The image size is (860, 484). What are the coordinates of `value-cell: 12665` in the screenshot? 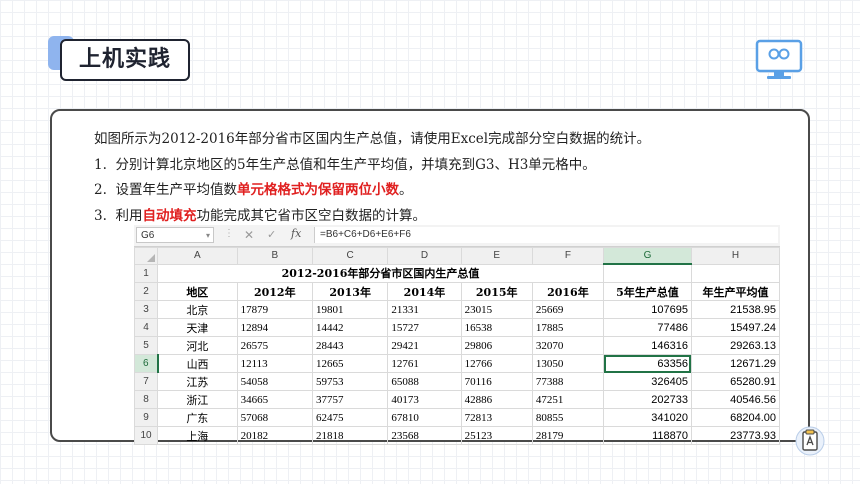 It's located at (350, 363).